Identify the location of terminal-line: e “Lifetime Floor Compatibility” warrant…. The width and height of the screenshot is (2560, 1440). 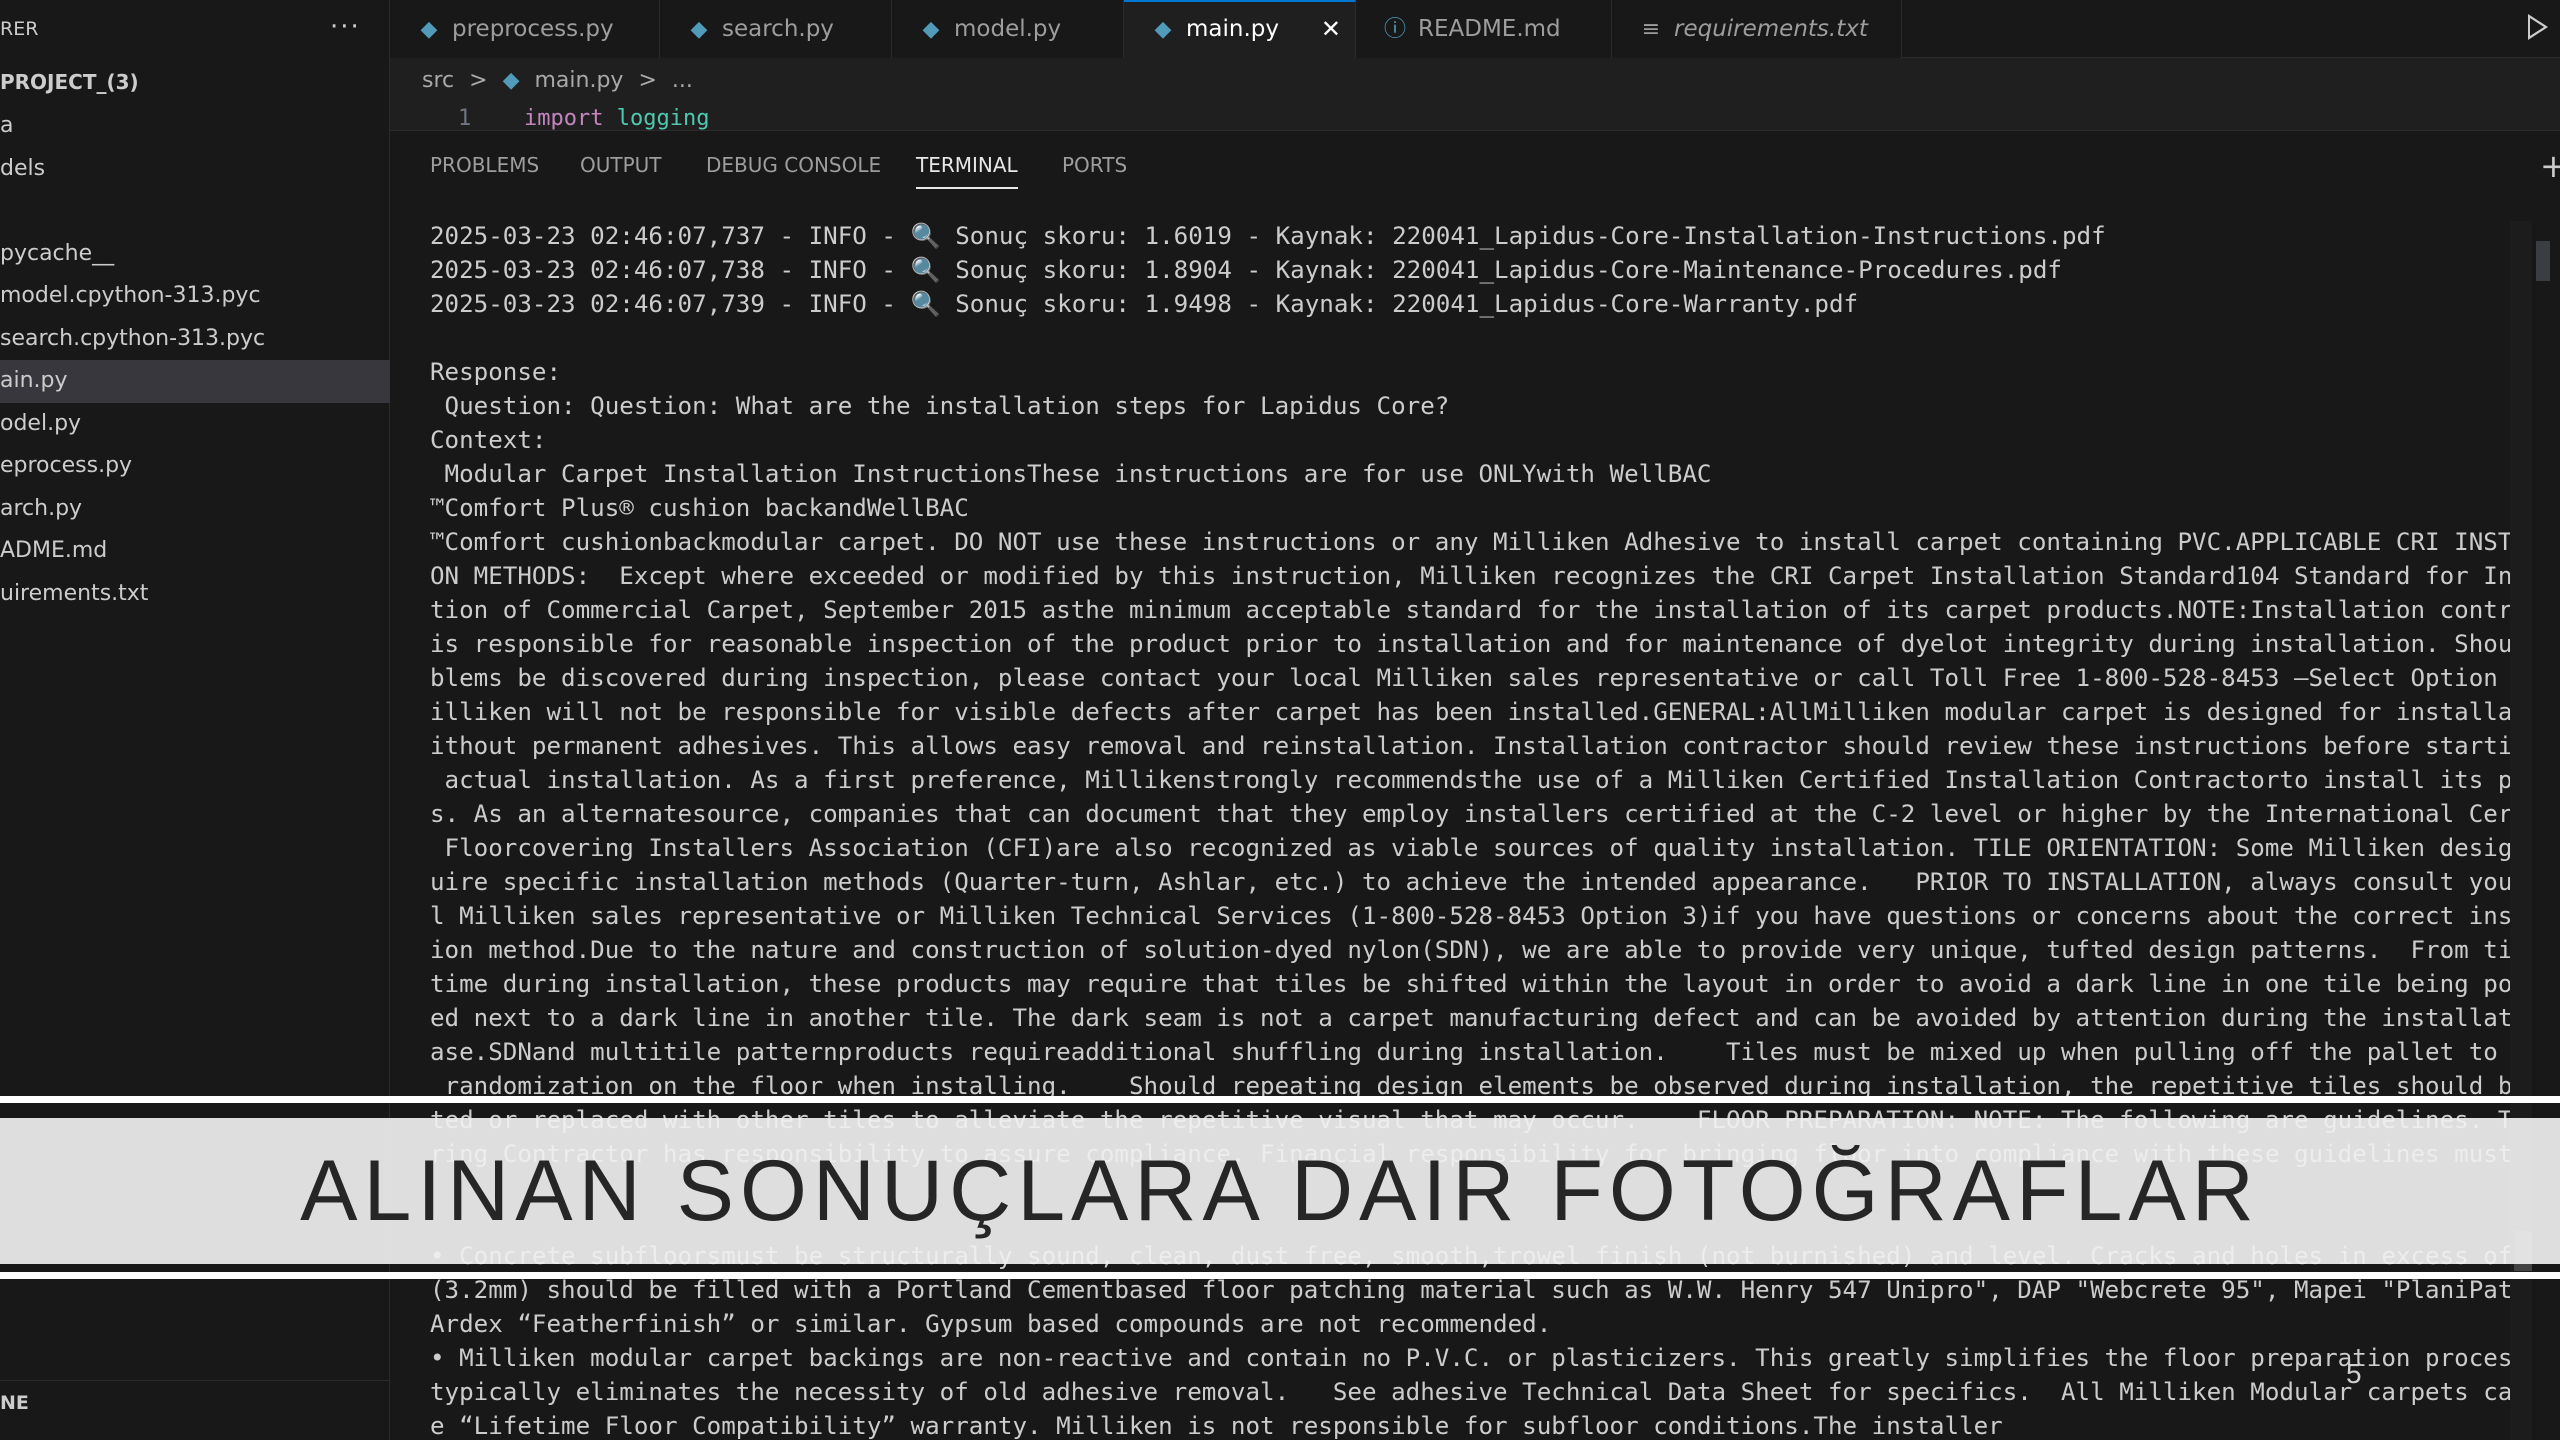
(1216, 1426).